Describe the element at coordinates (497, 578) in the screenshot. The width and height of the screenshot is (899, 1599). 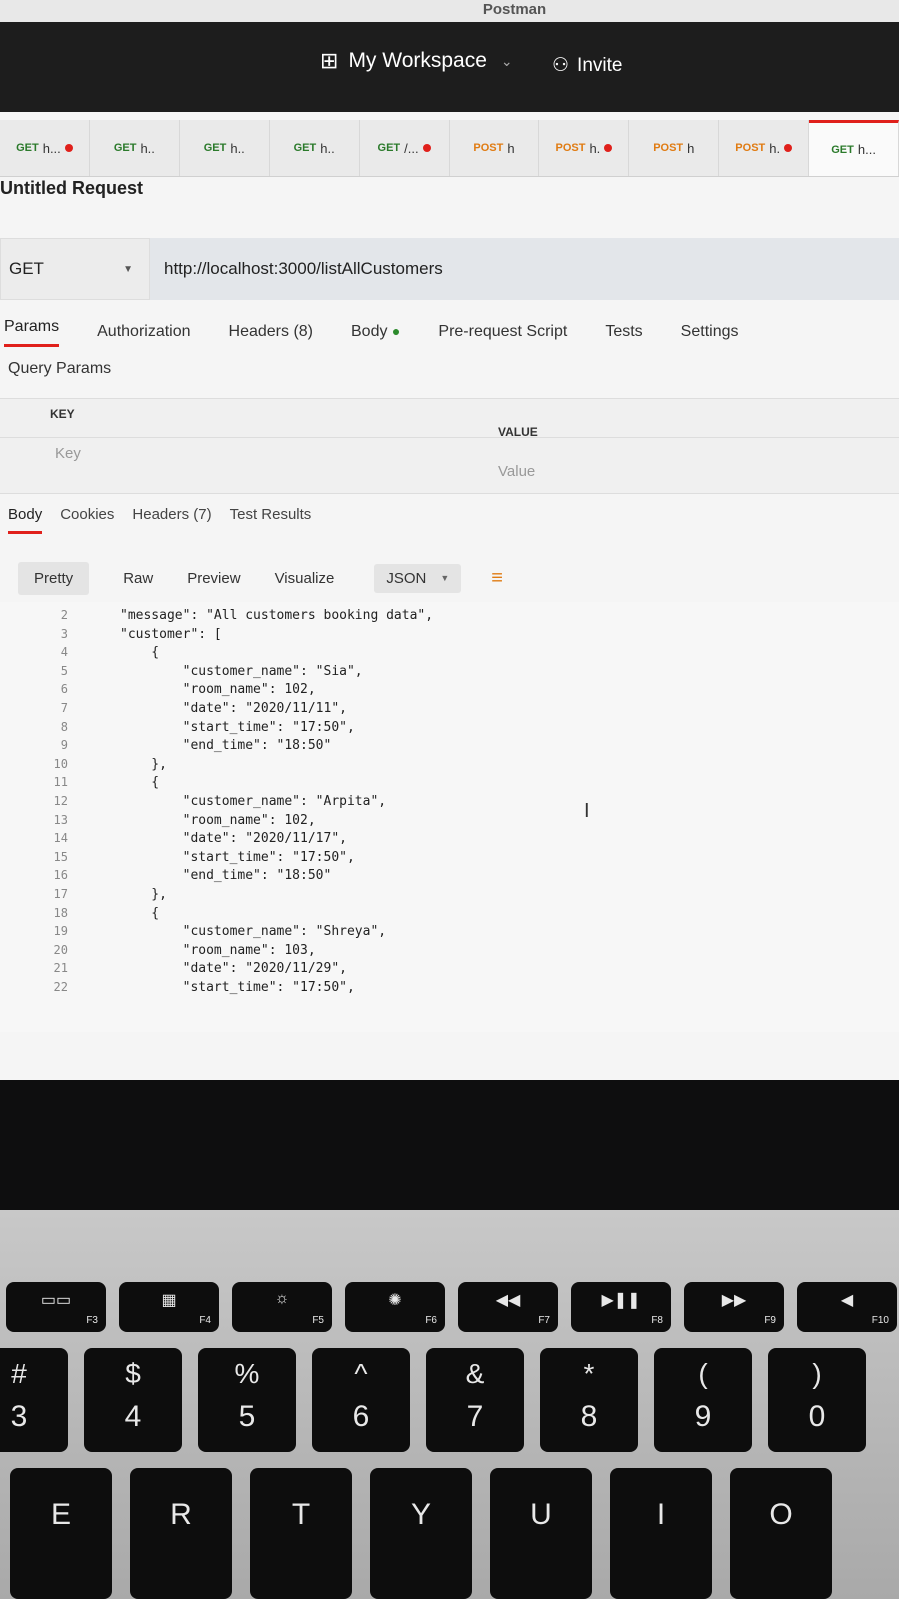
I see `wrap-lines-icon: ≡` at that location.